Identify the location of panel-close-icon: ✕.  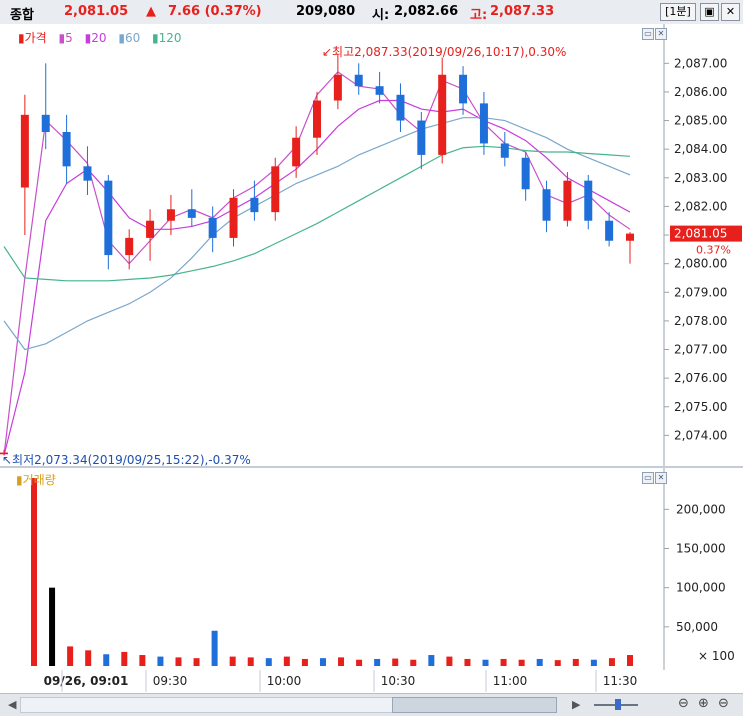
(661, 34).